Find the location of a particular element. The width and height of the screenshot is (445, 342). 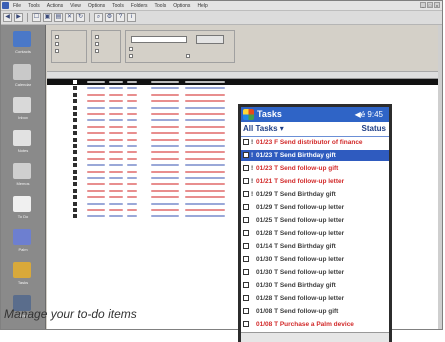

task-title: 01/28 T Send follow-up letter is located at coordinates (300, 298).